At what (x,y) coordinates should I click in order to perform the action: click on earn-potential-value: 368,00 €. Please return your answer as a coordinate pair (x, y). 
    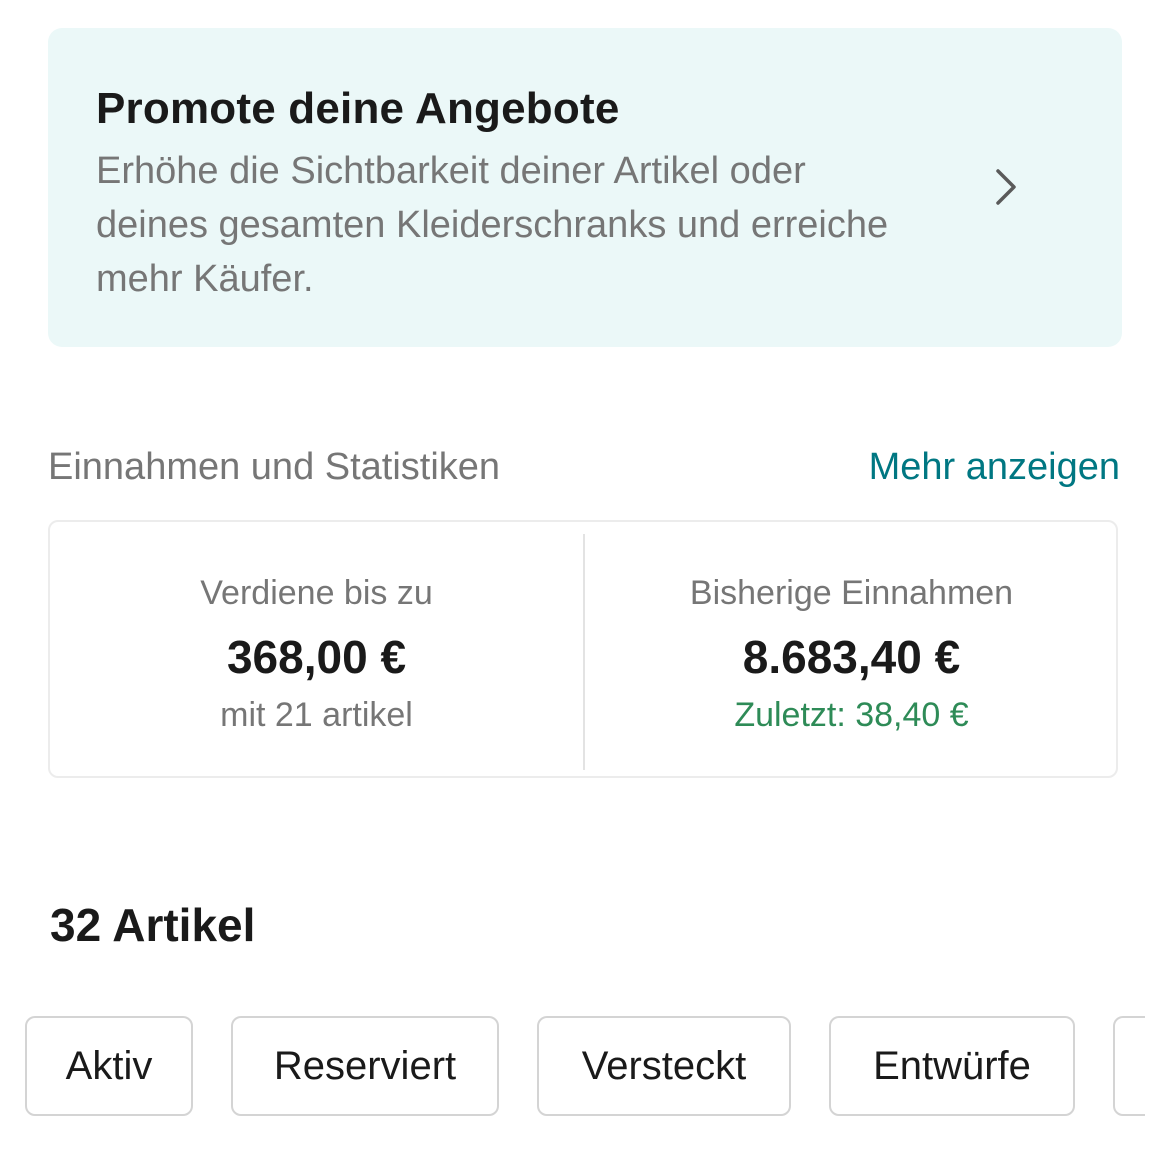
    Looking at the image, I should click on (316, 657).